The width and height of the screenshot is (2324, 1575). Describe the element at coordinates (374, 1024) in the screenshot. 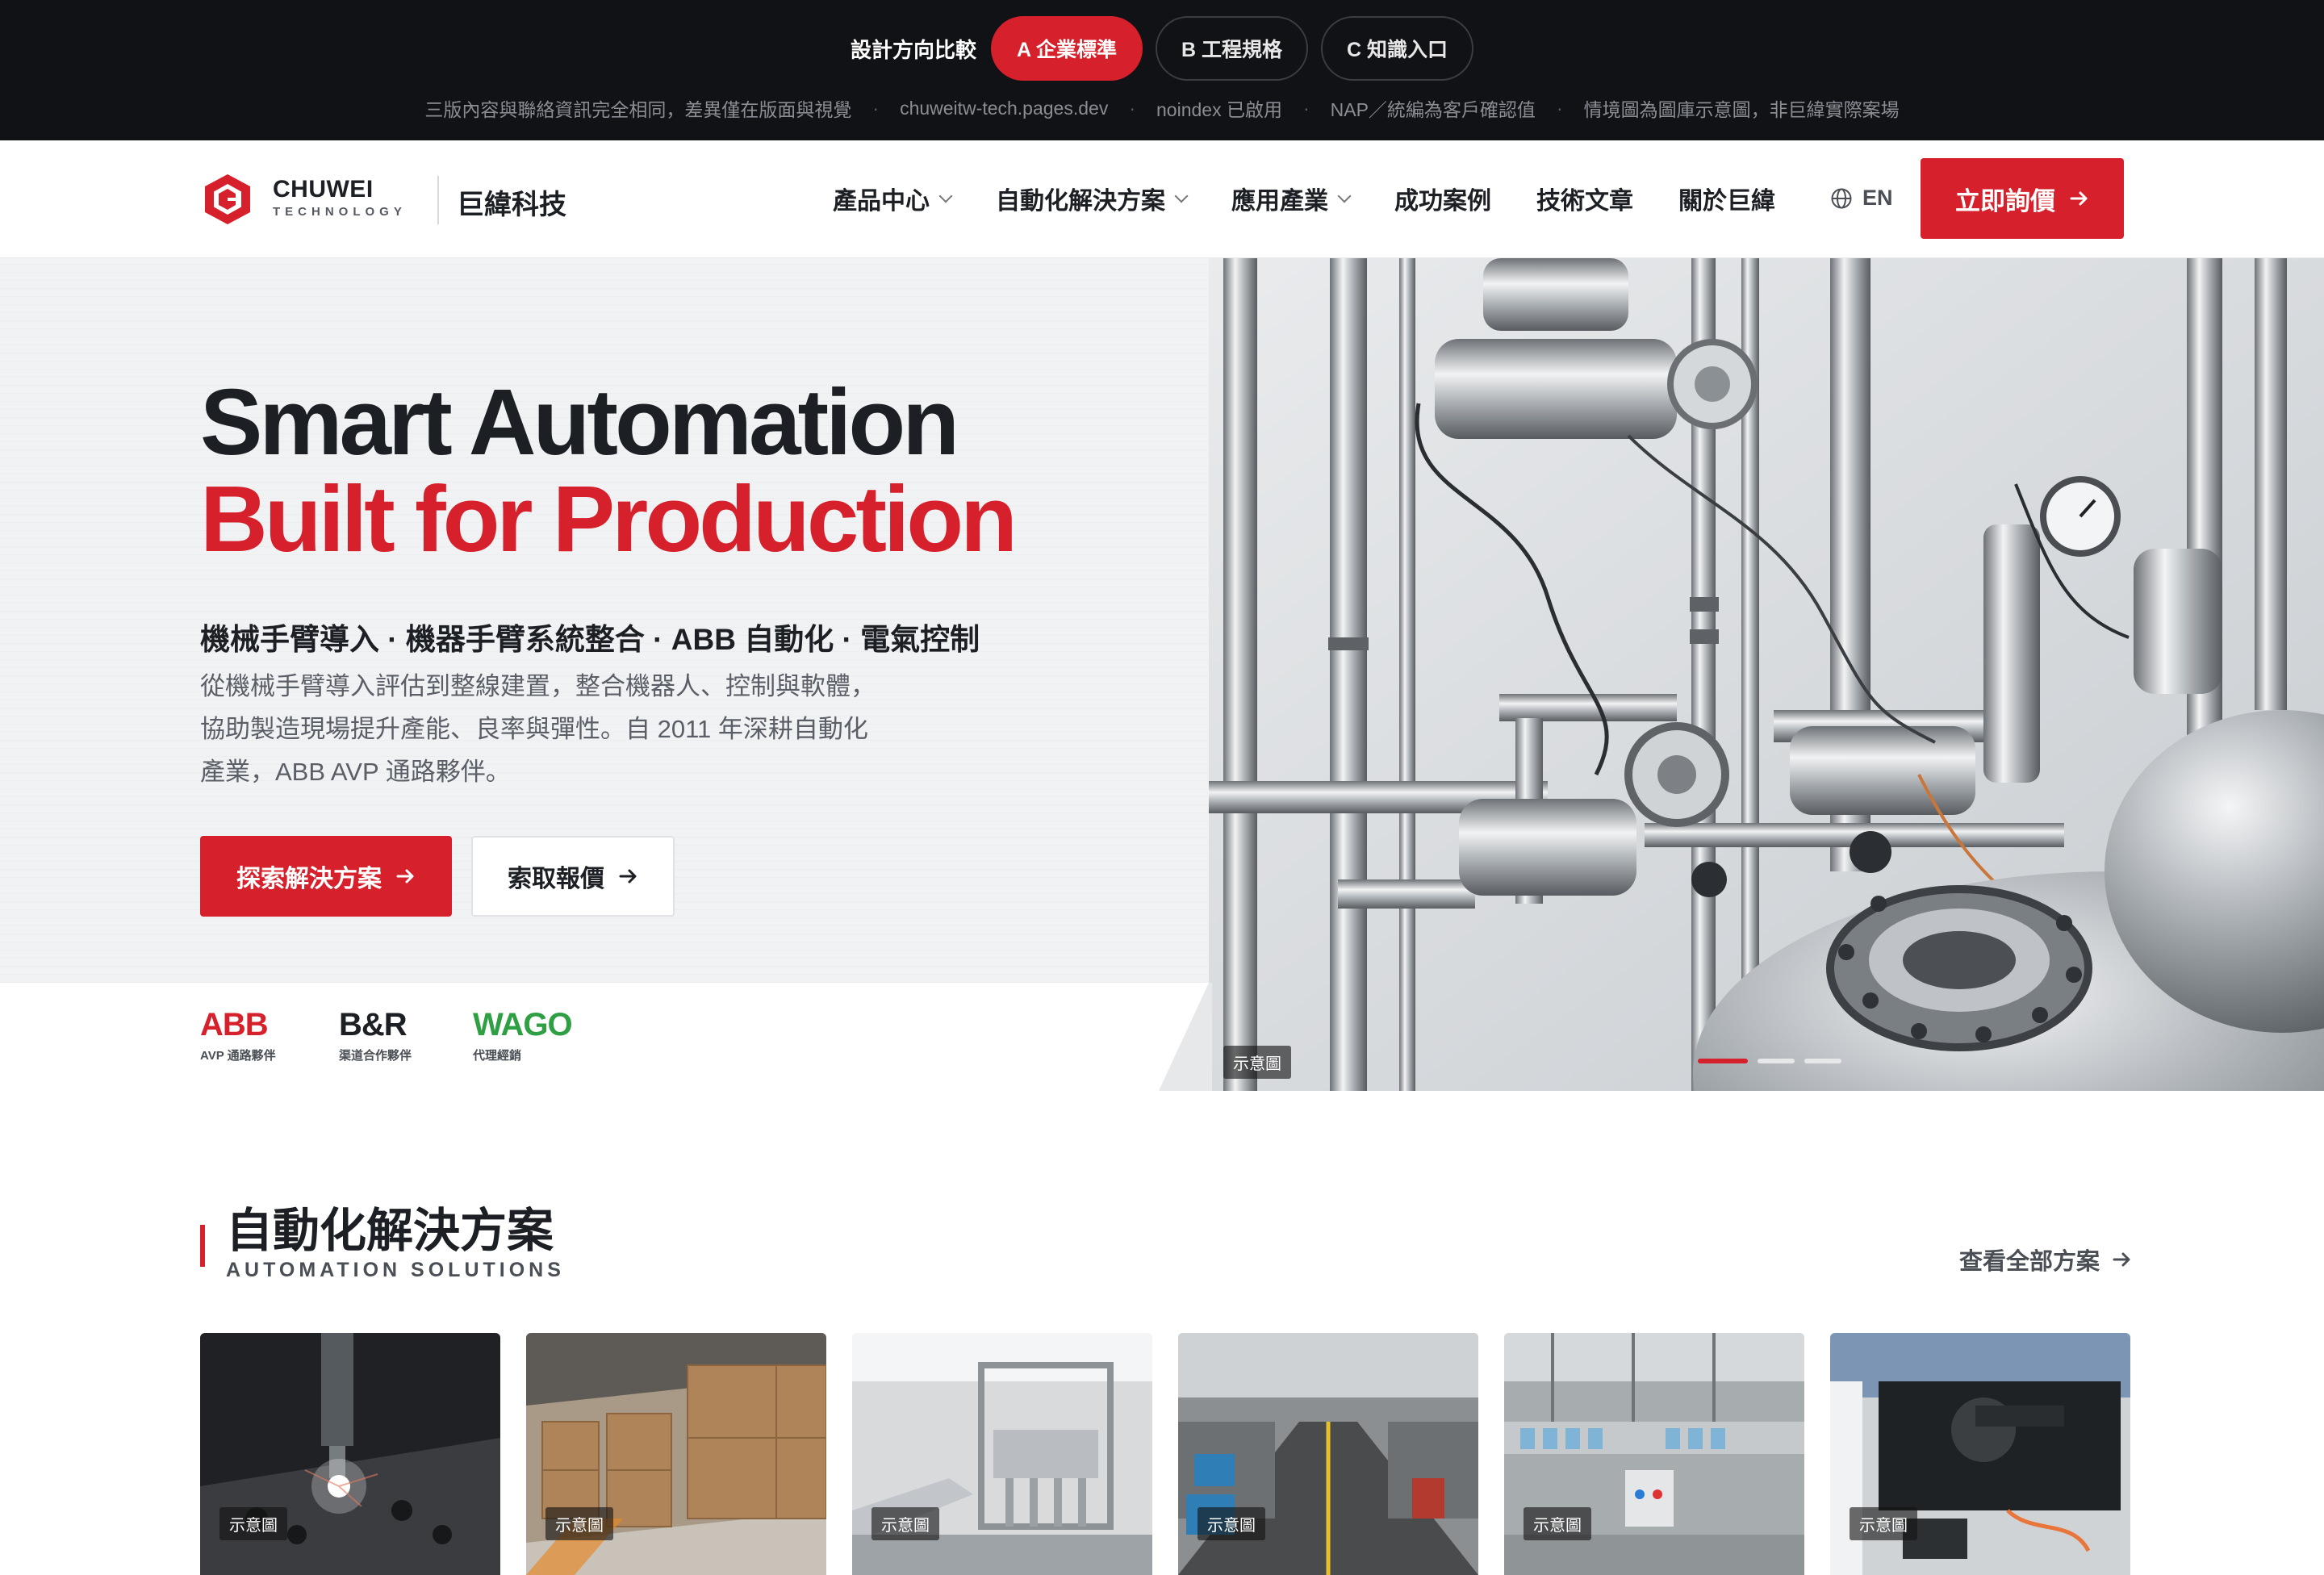

I see `partner-name: B&R` at that location.